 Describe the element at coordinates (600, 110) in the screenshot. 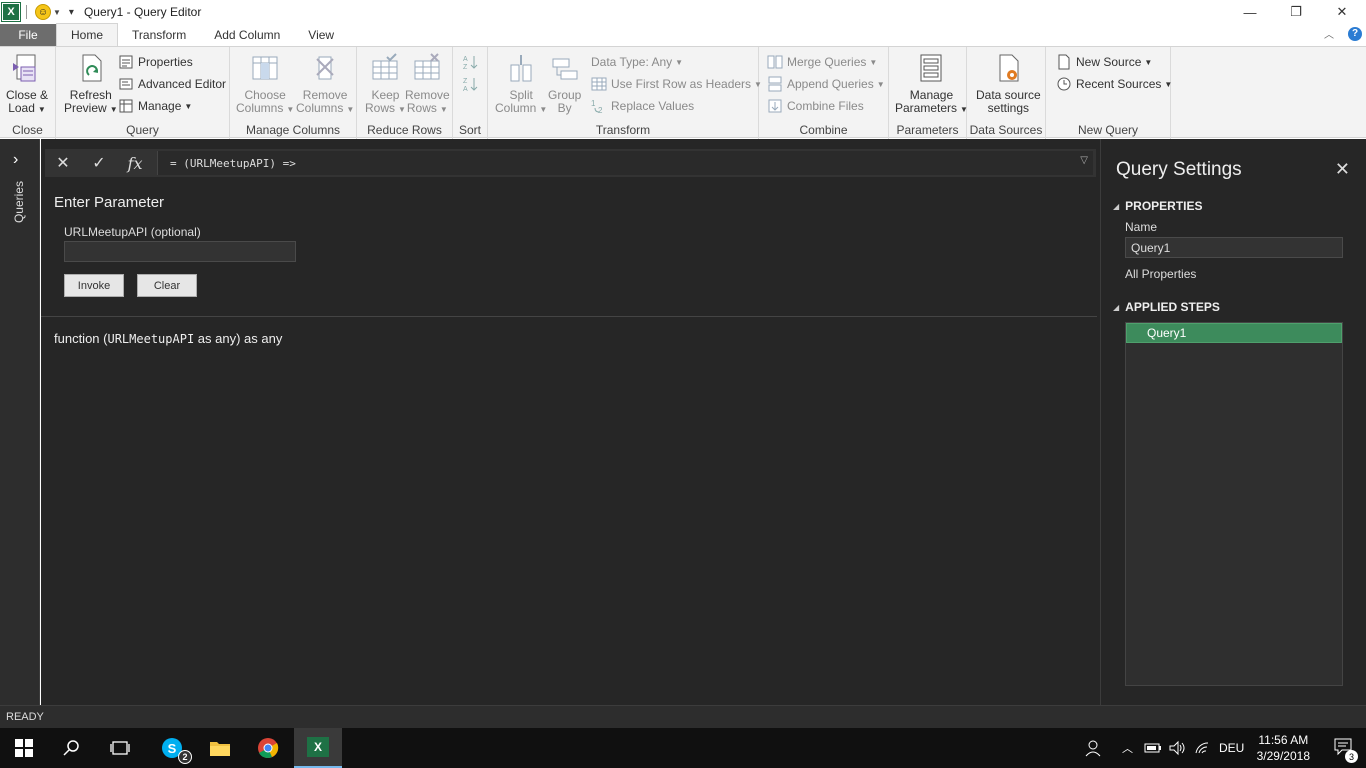

I see `svg-text: 2` at that location.